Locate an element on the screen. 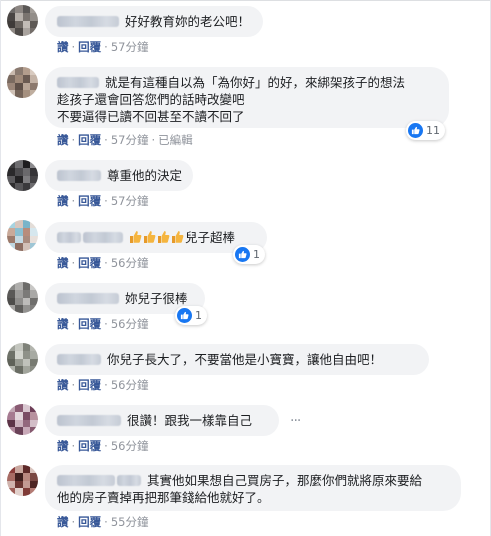  comment-bubble: 其實他如果想自己買房子，那麼你們就將原來要給 他的房子賣掉再把那筆錢給他就好了。 is located at coordinates (253, 488).